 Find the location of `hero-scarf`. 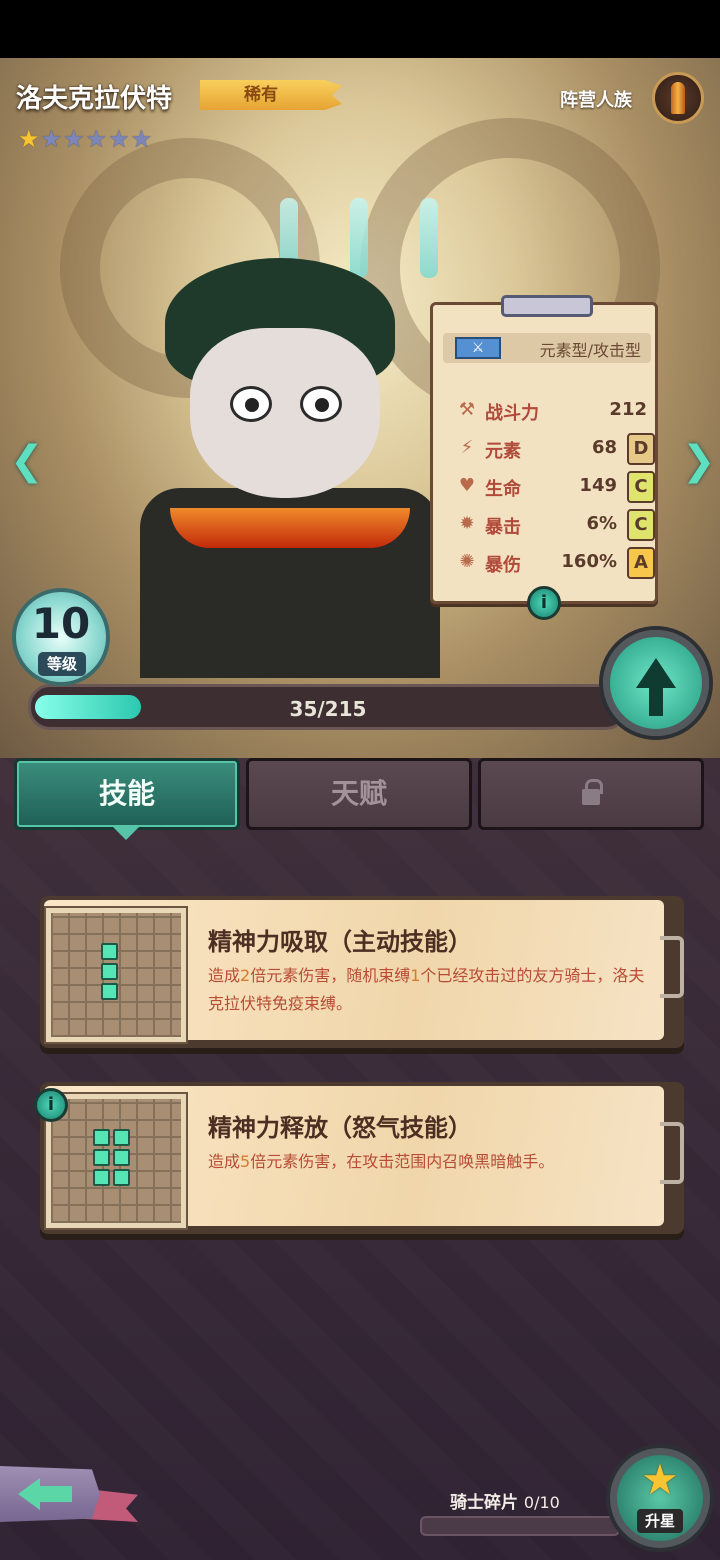

hero-scarf is located at coordinates (290, 528).